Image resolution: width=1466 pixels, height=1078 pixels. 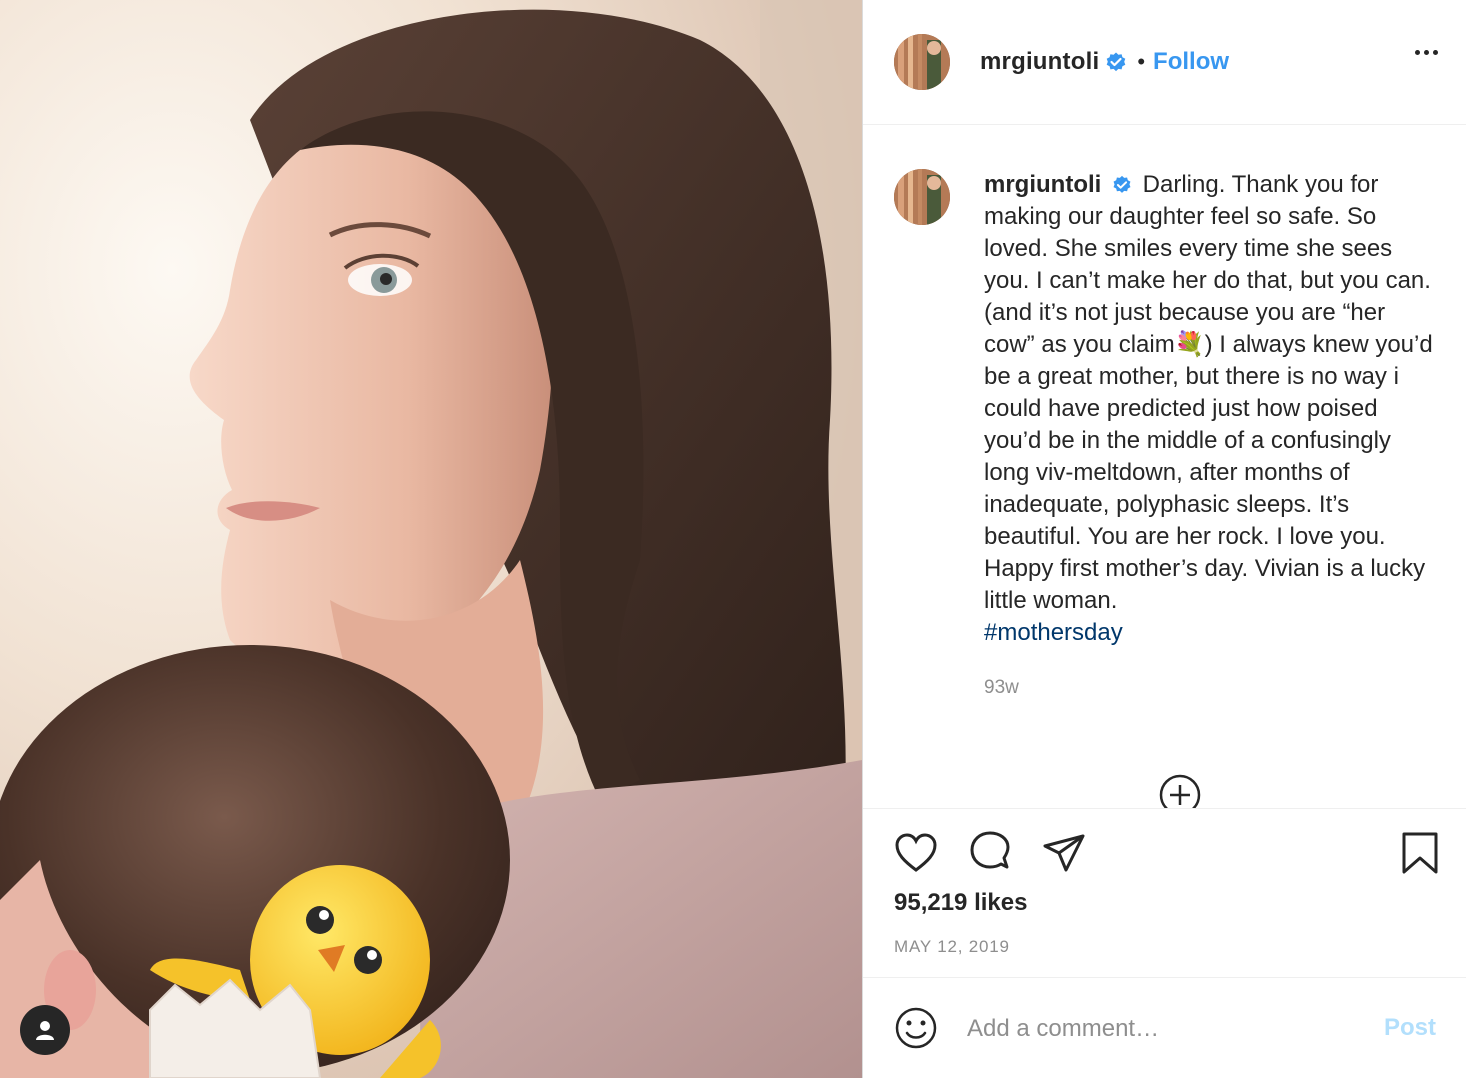 What do you see at coordinates (1167, 1029) in the screenshot?
I see `comment-input` at bounding box center [1167, 1029].